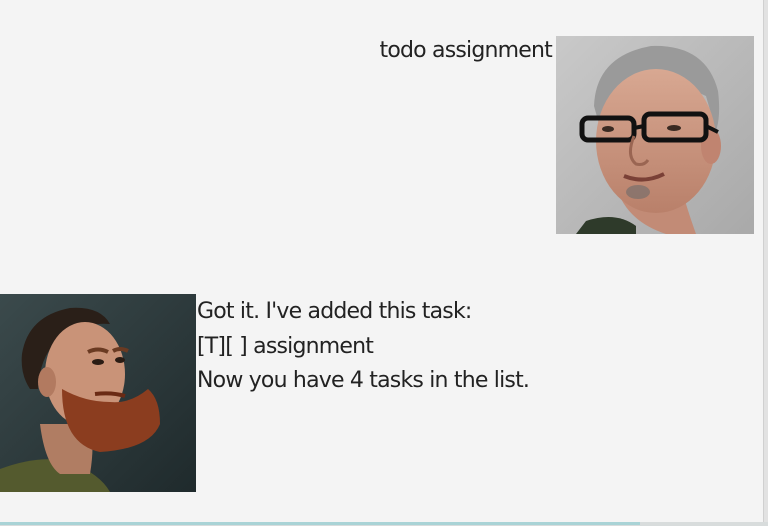 The width and height of the screenshot is (768, 526). I want to click on scroll-highlight, so click(320, 523).